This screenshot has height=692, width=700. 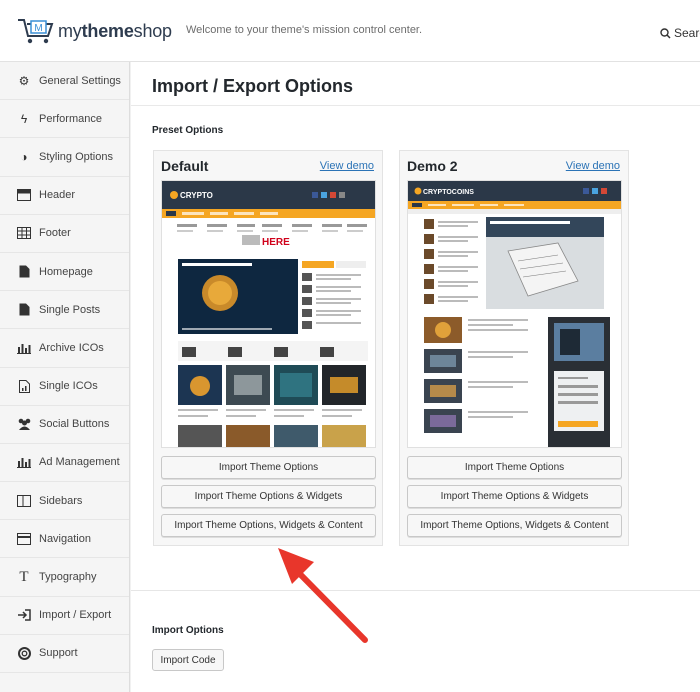 What do you see at coordinates (24, 80) in the screenshot?
I see `gear-icon: ⚙` at bounding box center [24, 80].